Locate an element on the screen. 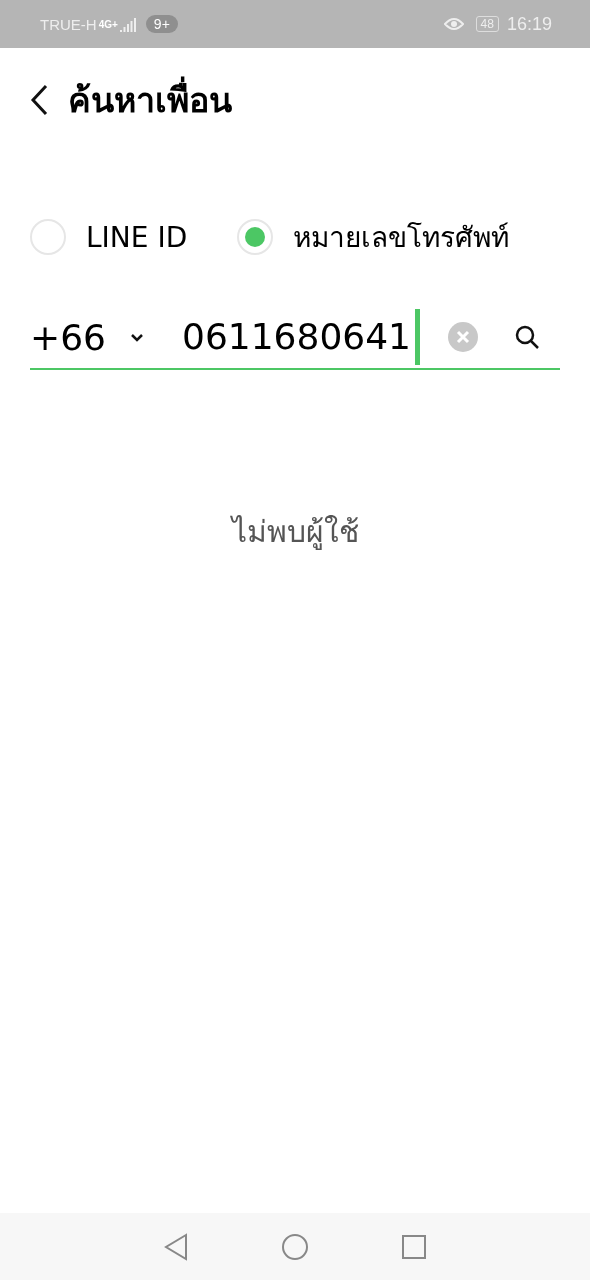 The width and height of the screenshot is (590, 1280). network-type: 4G+ is located at coordinates (108, 24).